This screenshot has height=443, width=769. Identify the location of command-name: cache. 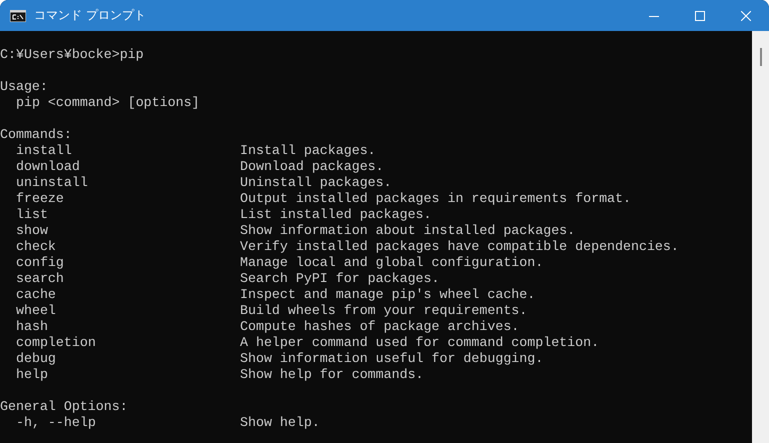
(36, 295).